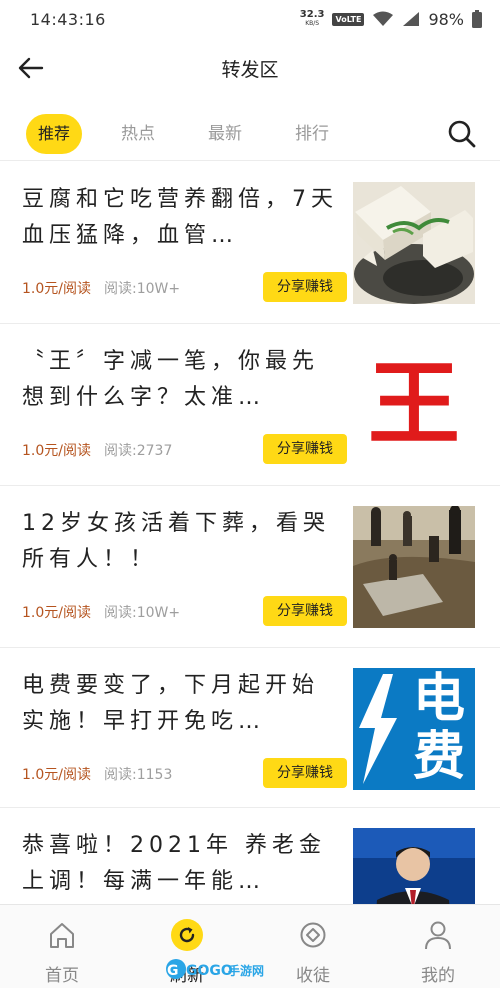 This screenshot has height=988, width=500. I want to click on profile-icon, so click(438, 935).